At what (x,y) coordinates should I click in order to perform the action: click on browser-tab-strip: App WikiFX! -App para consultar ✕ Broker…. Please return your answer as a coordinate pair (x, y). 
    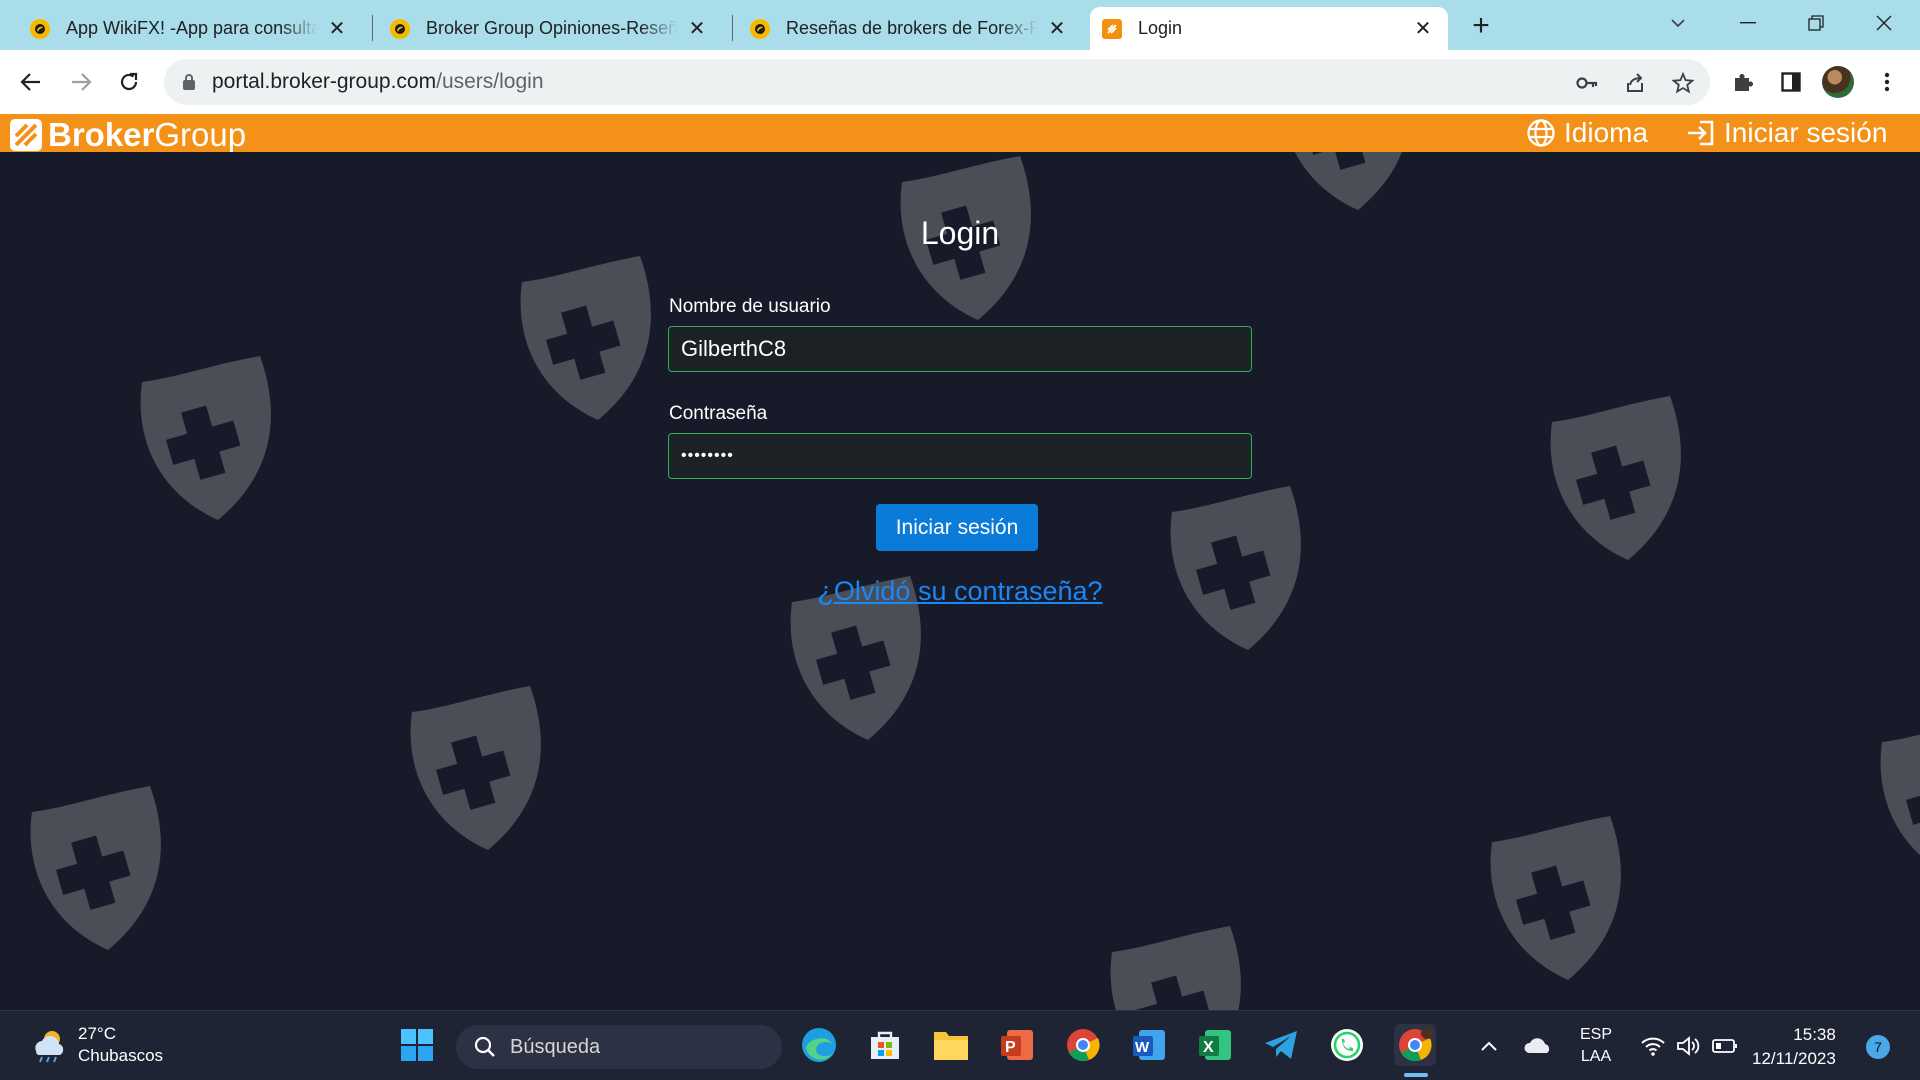
    Looking at the image, I should click on (960, 25).